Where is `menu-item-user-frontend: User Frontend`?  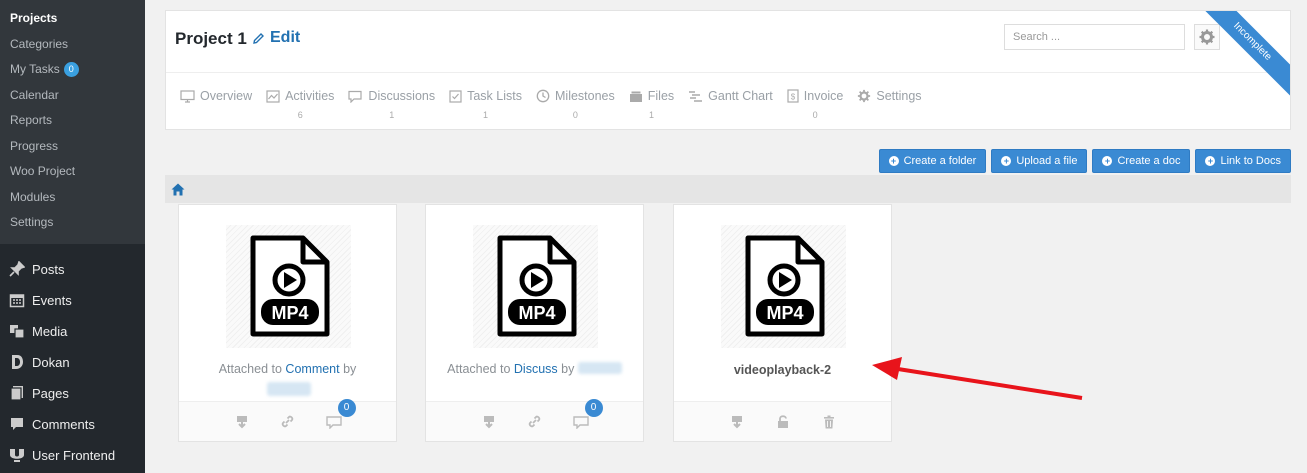 menu-item-user-frontend: User Frontend is located at coordinates (72, 455).